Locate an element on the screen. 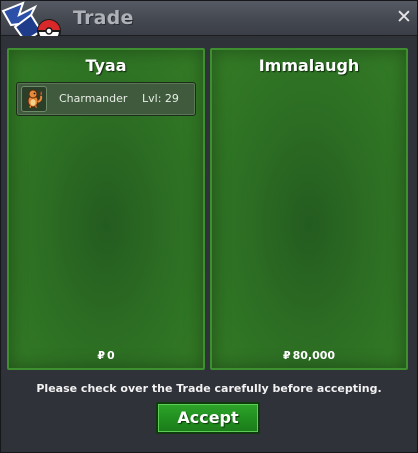 This screenshot has width=418, height=453. right-money-value: 80,000 is located at coordinates (314, 355).